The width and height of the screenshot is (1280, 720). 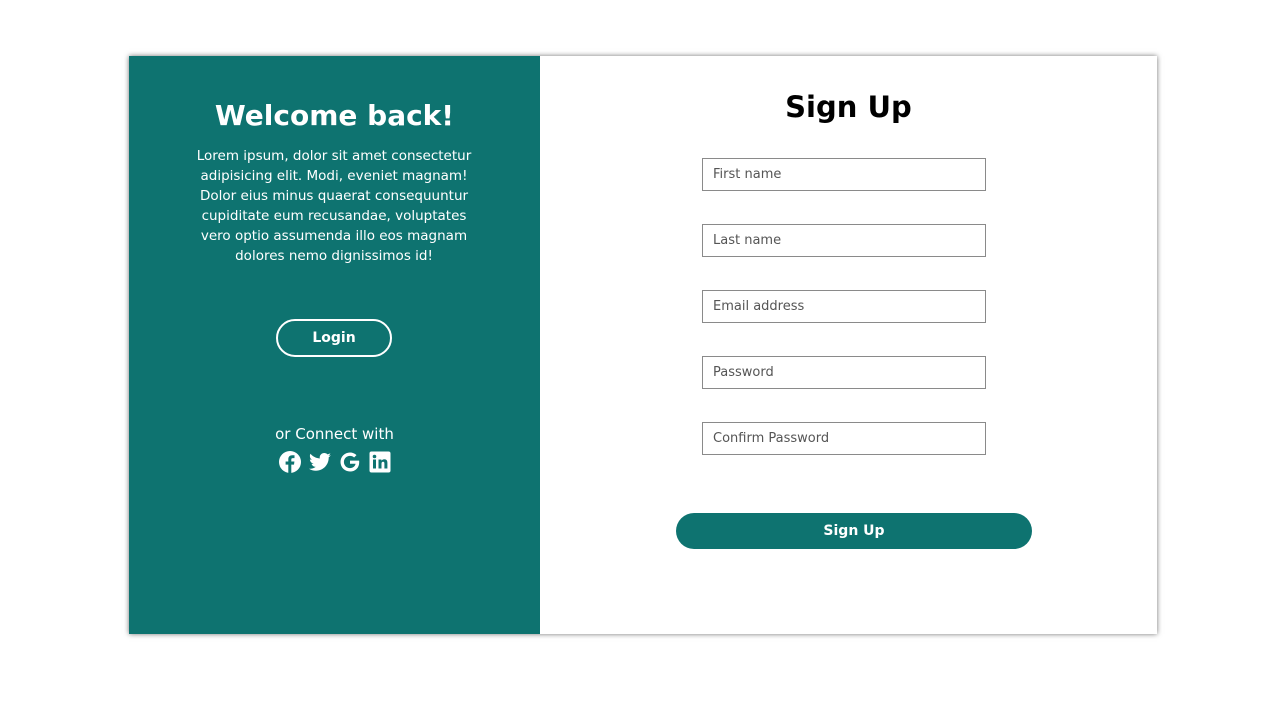 What do you see at coordinates (844, 438) in the screenshot?
I see `confirm-password-field` at bounding box center [844, 438].